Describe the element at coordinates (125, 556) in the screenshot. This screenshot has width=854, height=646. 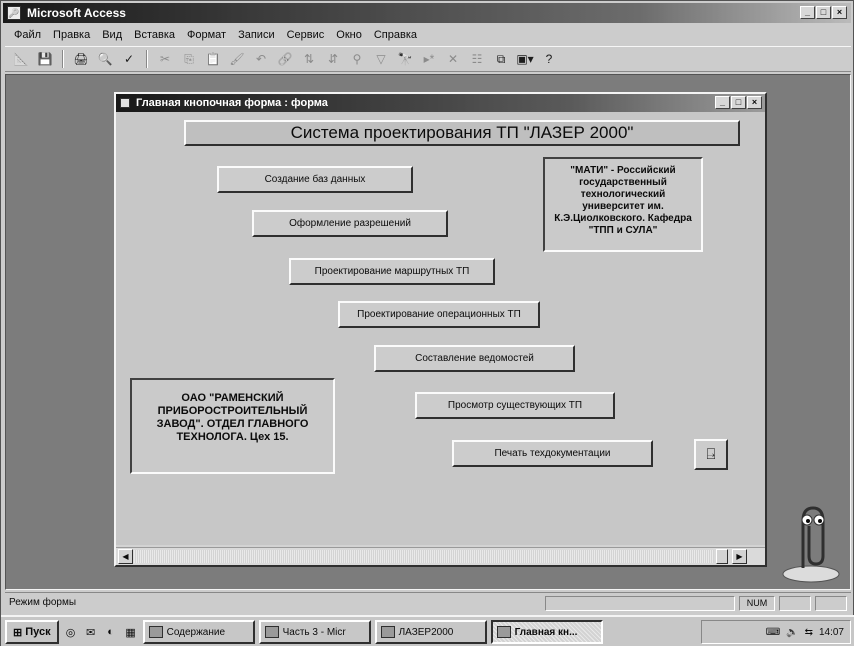
I see `scroll-left-arrow-icon: ◀` at that location.